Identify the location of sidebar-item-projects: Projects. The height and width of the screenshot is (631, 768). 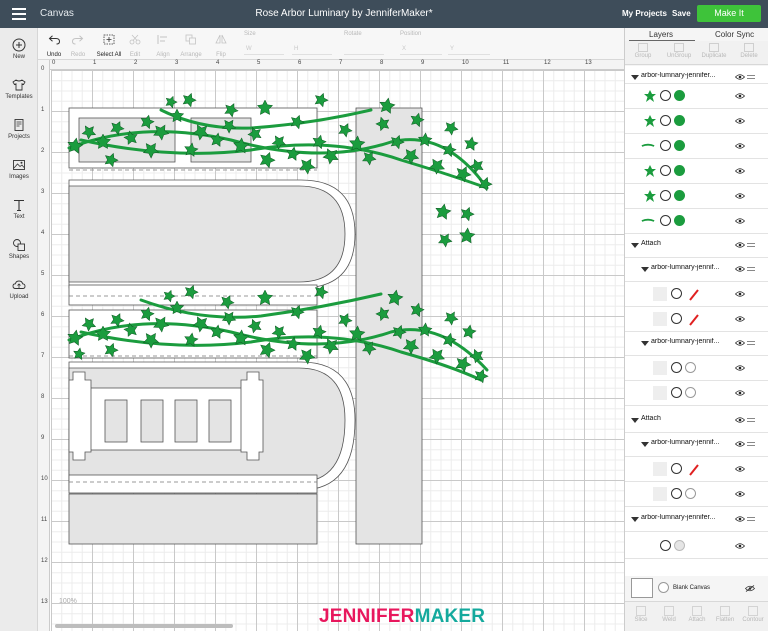
(19, 129).